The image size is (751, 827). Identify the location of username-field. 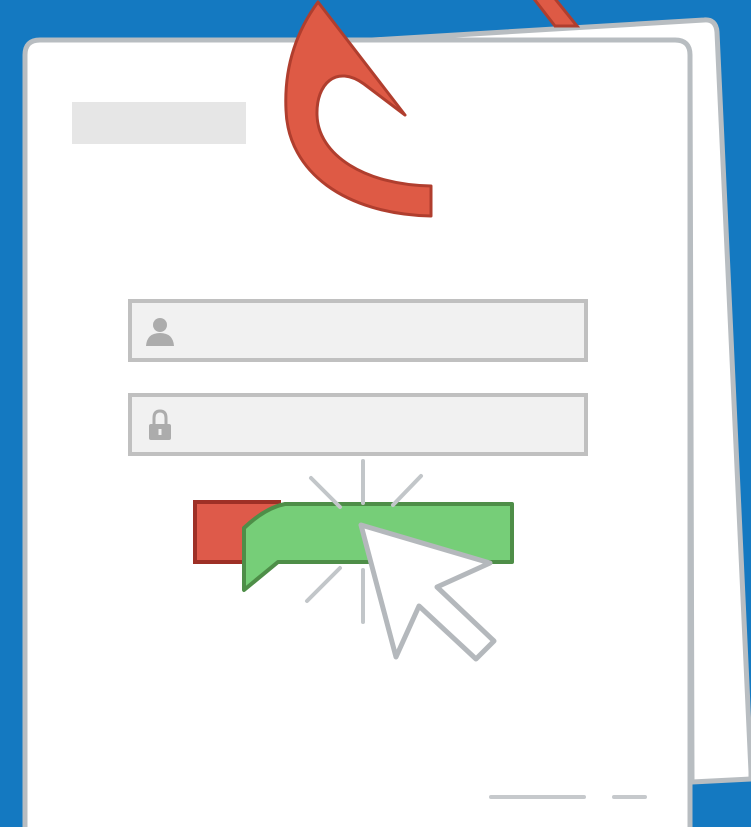
(358, 330).